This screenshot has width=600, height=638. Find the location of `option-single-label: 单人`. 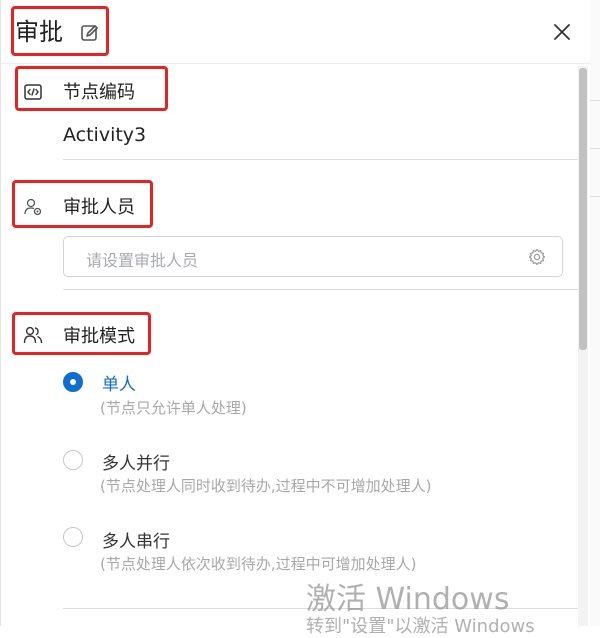

option-single-label: 单人 is located at coordinates (119, 382).